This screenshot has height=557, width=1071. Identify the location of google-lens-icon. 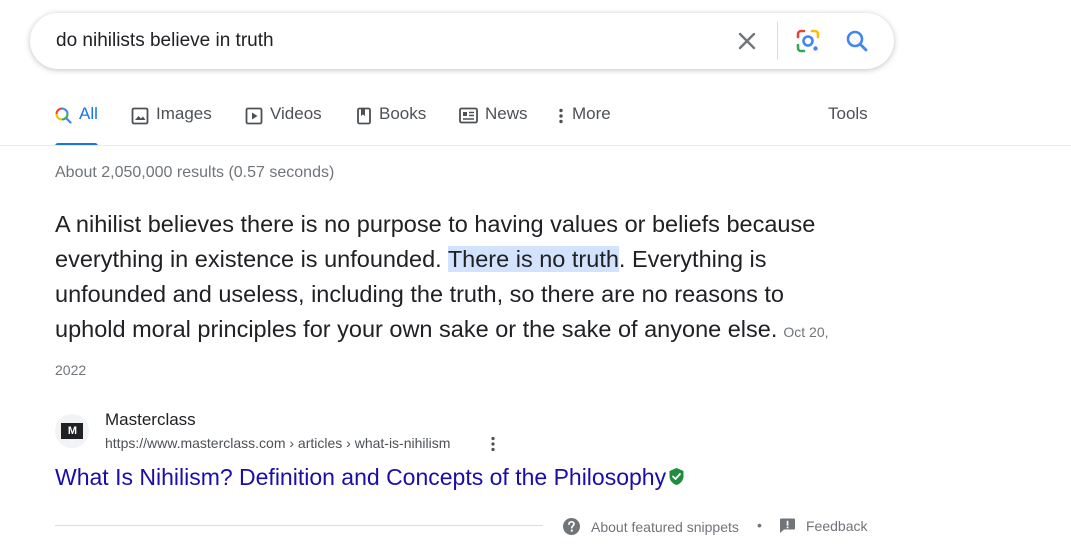
(808, 41).